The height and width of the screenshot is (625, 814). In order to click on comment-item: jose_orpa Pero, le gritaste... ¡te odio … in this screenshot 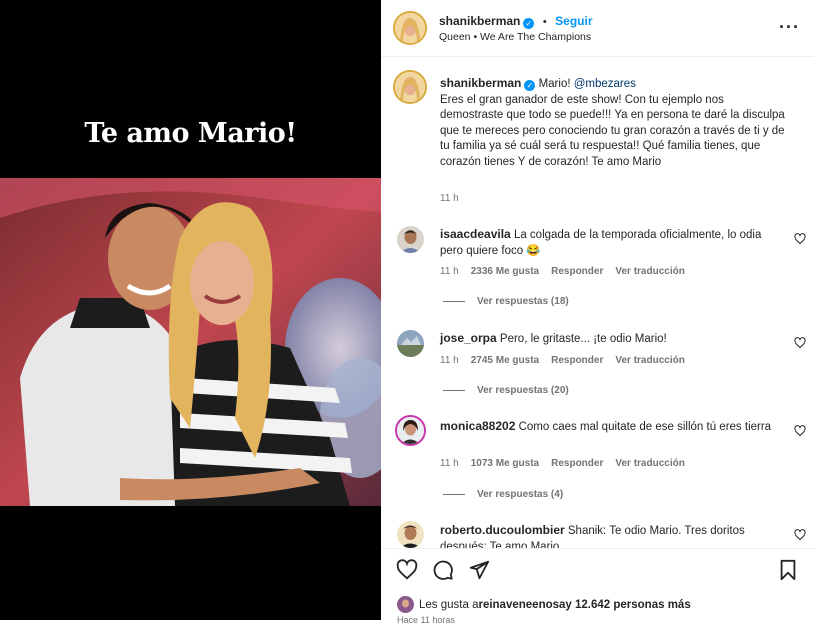, I will do `click(612, 338)`.